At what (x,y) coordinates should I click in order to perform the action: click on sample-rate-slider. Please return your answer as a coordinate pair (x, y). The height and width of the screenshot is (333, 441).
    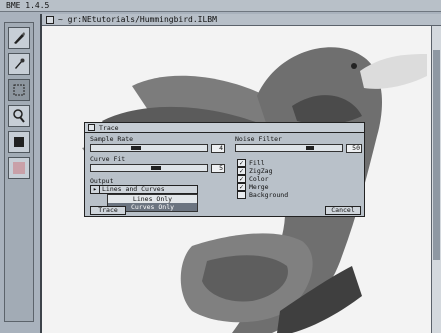
    Looking at the image, I should click on (149, 148).